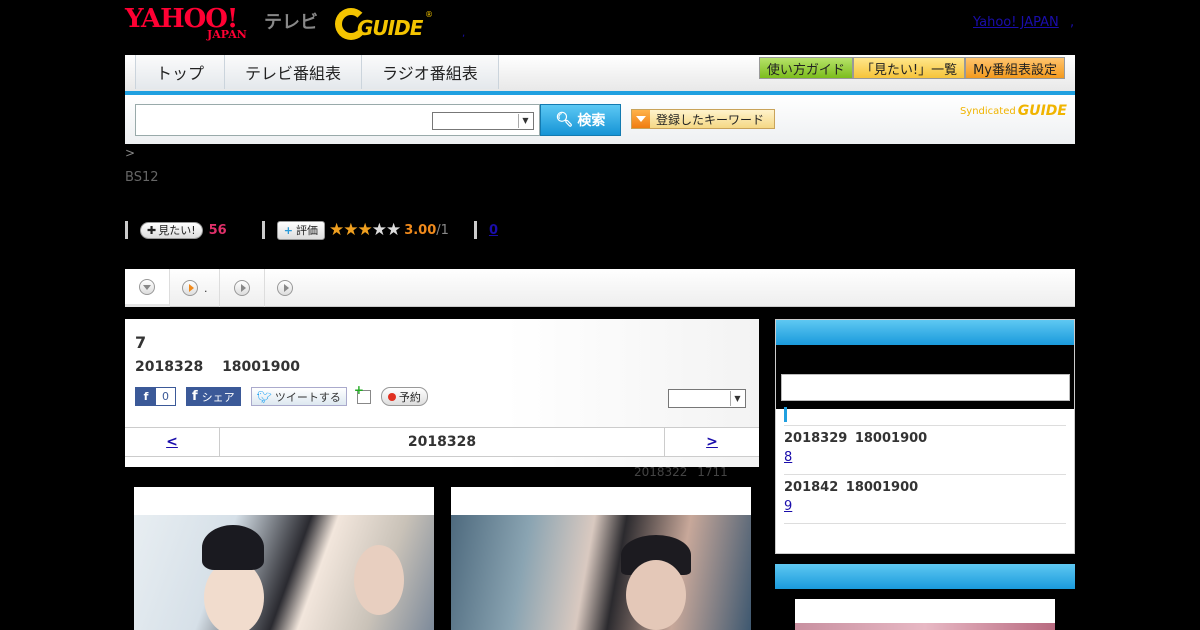  I want to click on sidebar-banner-image-content, so click(925, 626).